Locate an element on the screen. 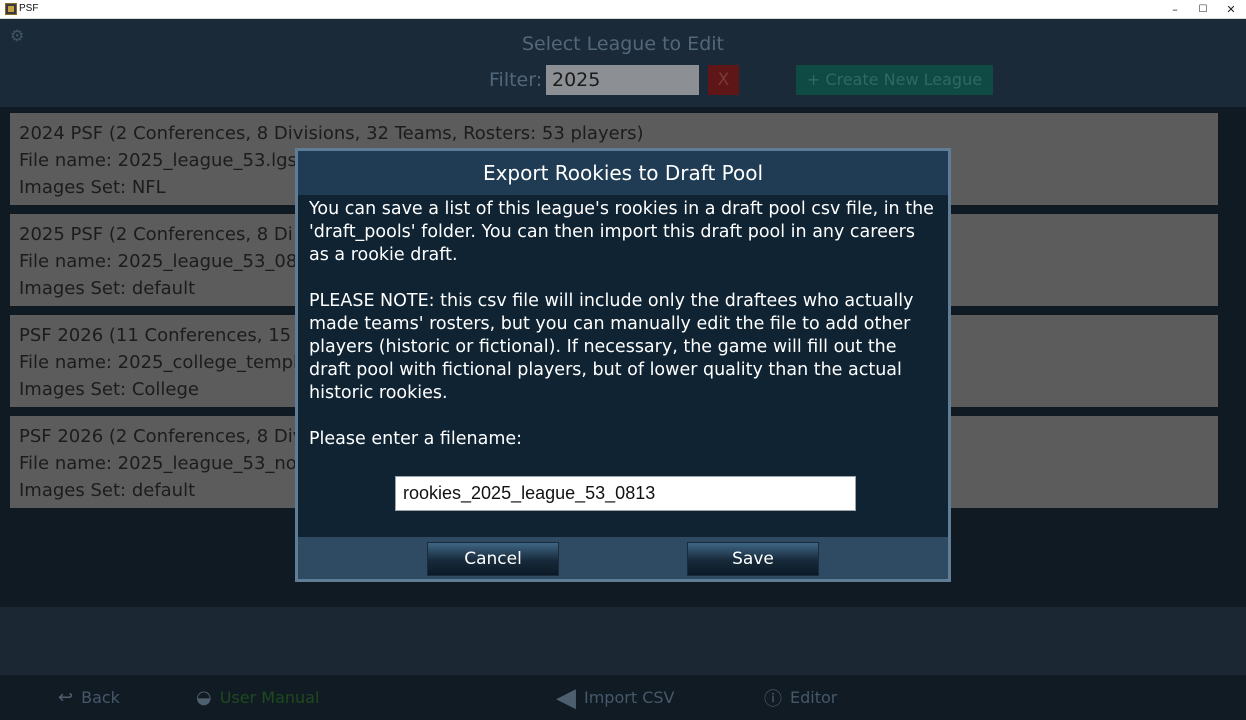  filename-input is located at coordinates (625, 493).